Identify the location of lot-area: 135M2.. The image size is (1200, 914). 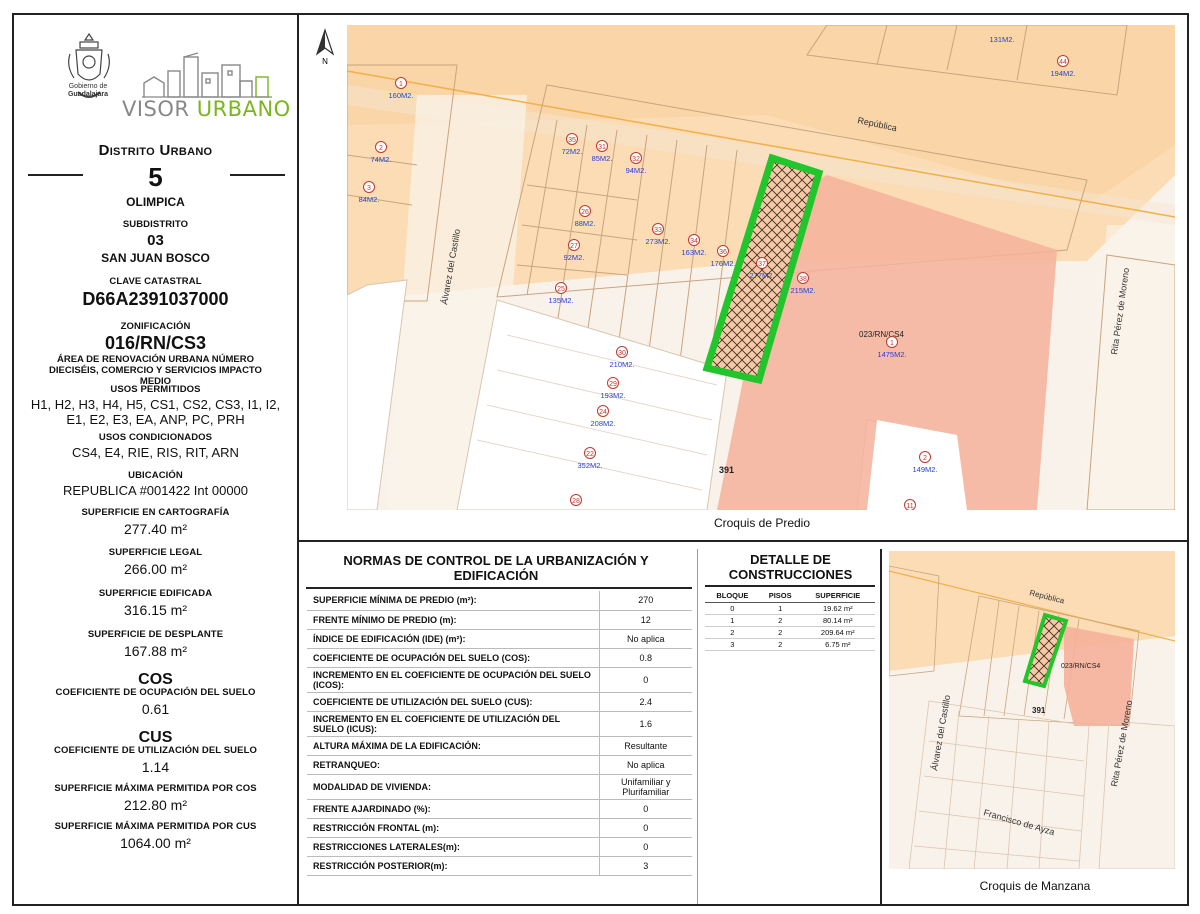
(560, 300).